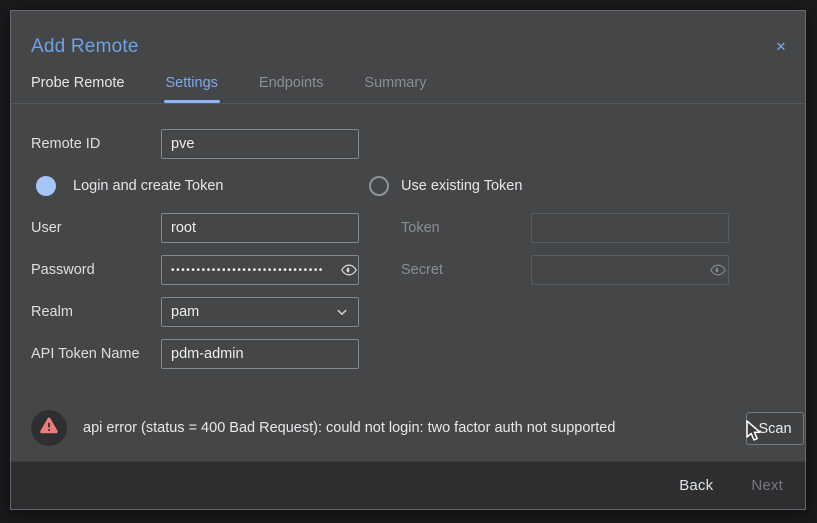 This screenshot has height=523, width=817. Describe the element at coordinates (192, 90) in the screenshot. I see `tab-settings: Settings` at that location.